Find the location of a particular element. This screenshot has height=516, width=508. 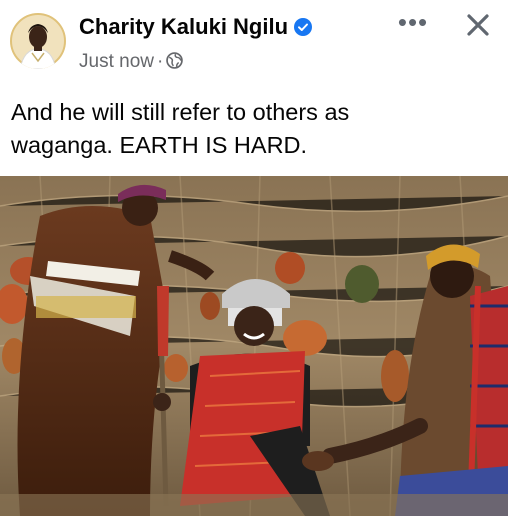

author-avatar is located at coordinates (38, 41).